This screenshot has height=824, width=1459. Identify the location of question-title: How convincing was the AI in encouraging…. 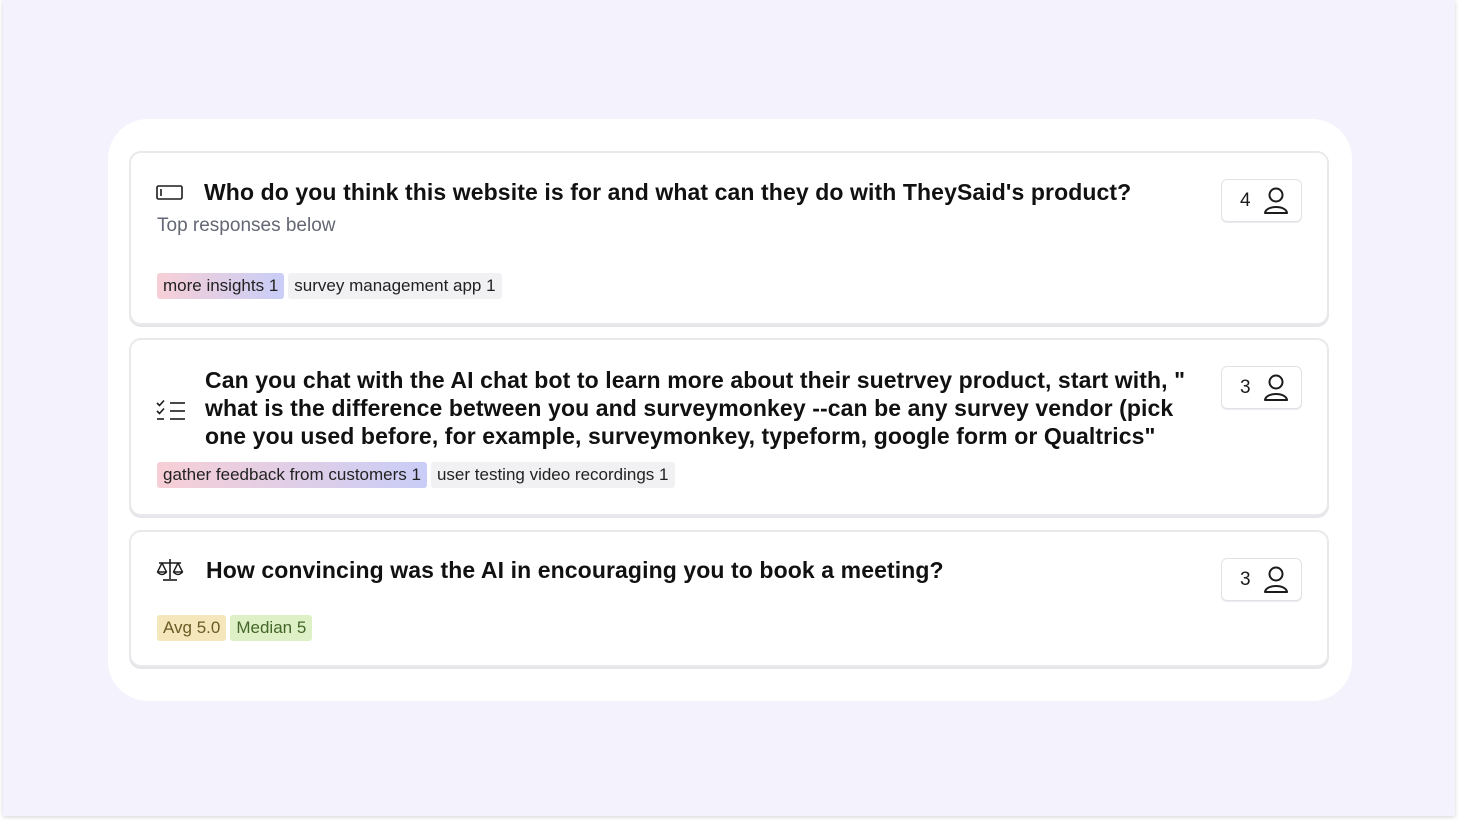
(575, 570).